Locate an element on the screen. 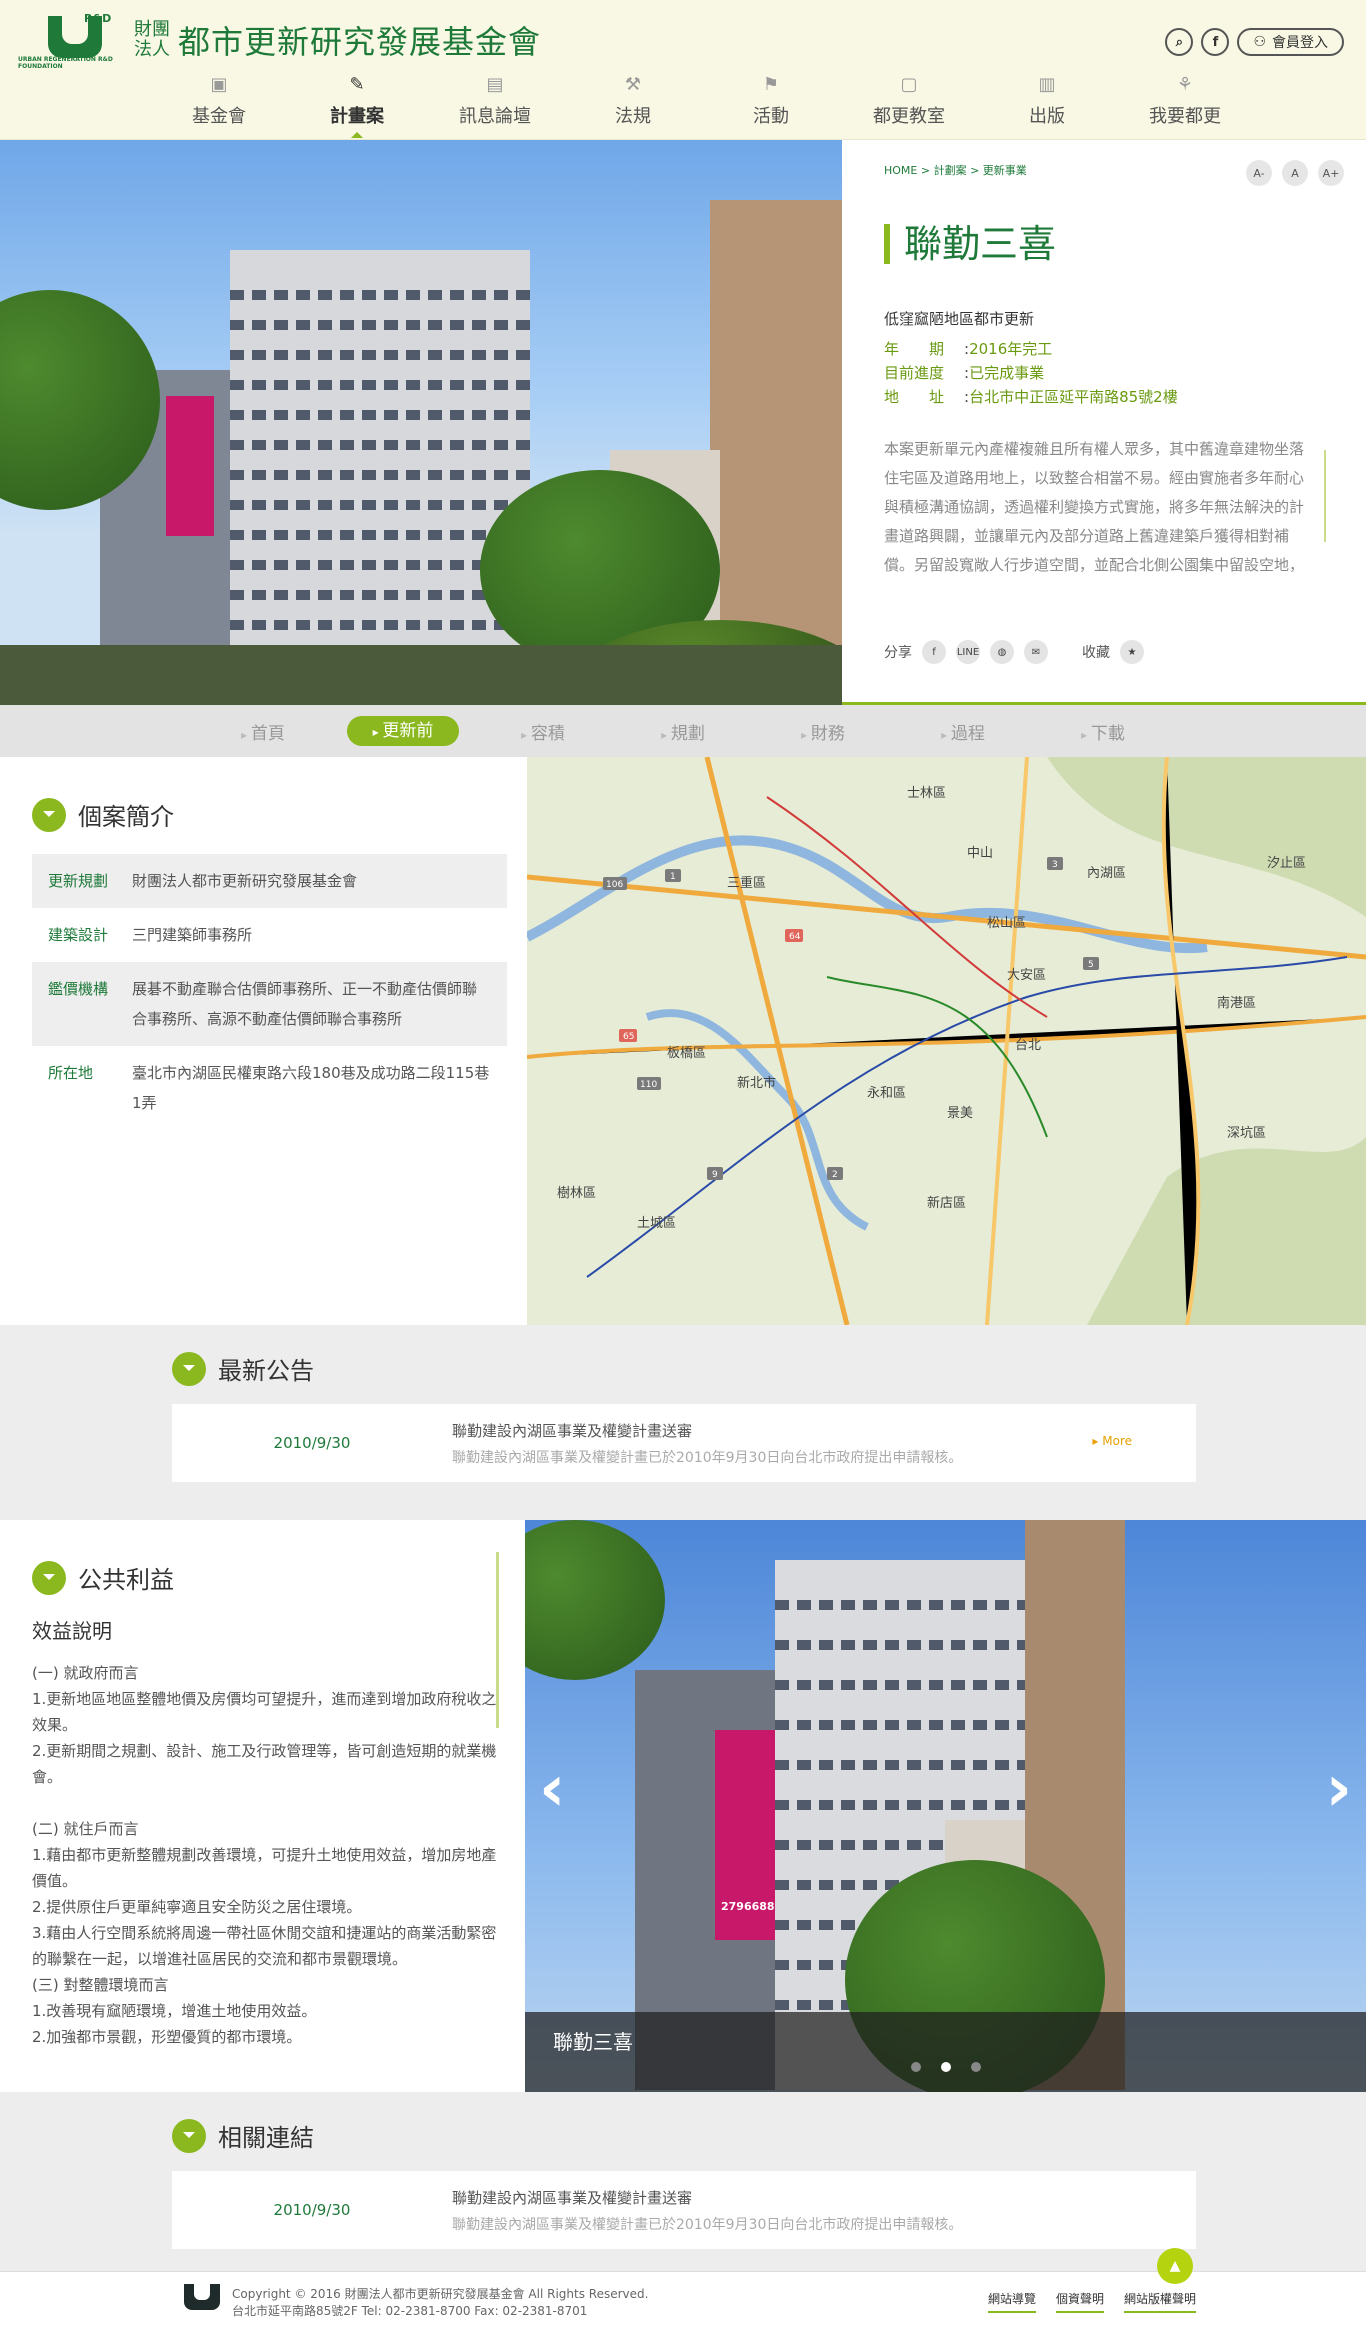  route-badge: 64 is located at coordinates (795, 937).